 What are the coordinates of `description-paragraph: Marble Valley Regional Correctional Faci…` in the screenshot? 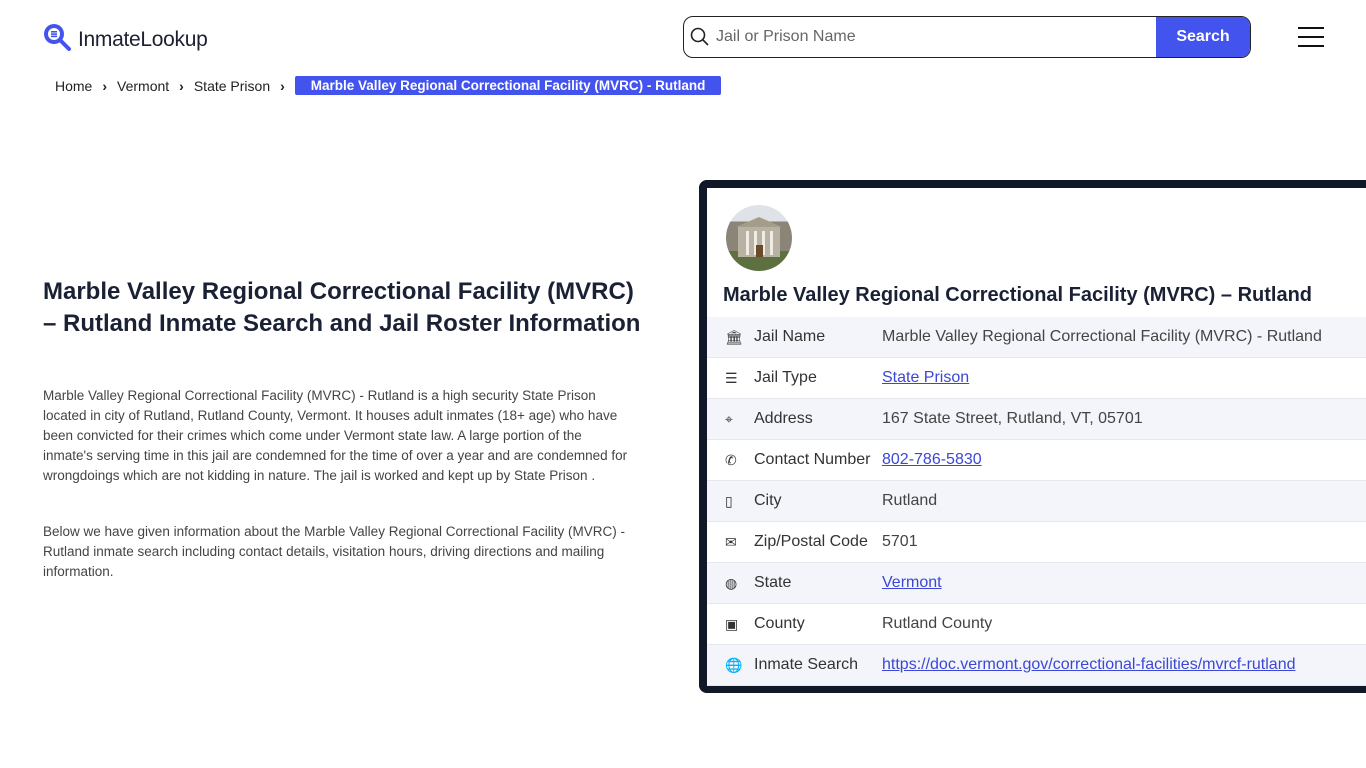 It's located at (335, 435).